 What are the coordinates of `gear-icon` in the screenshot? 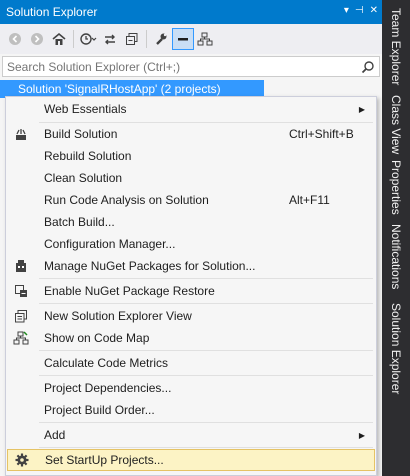 It's located at (22, 460).